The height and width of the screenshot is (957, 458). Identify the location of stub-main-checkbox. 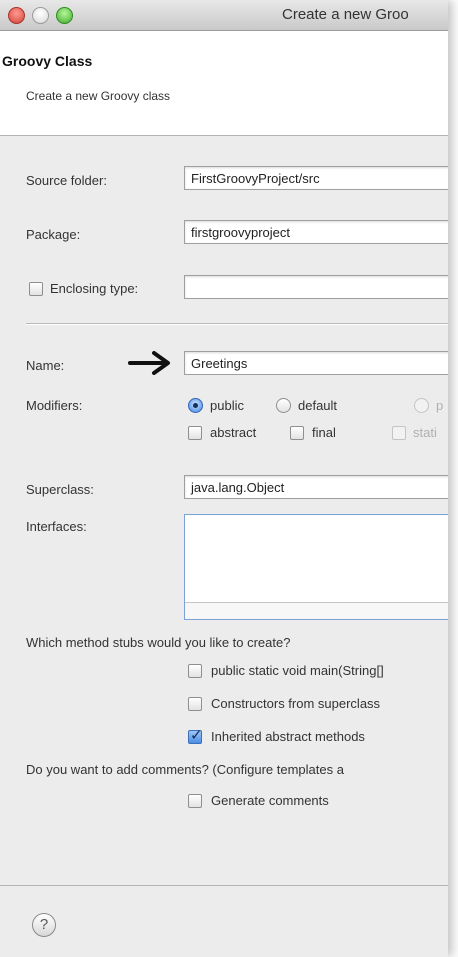
(195, 671).